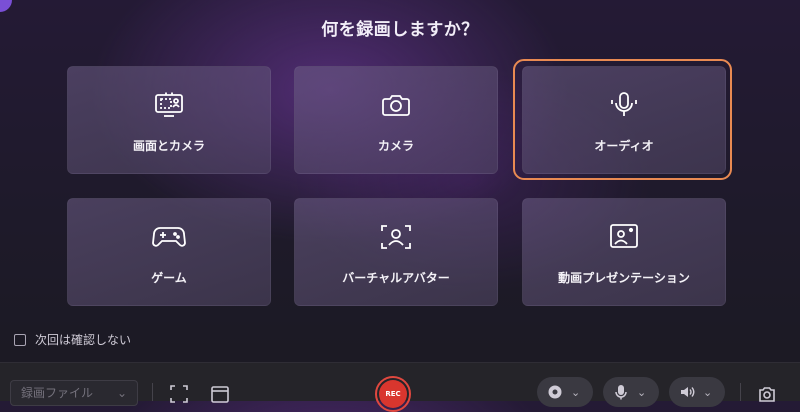  I want to click on card-label: ゲーム, so click(169, 278).